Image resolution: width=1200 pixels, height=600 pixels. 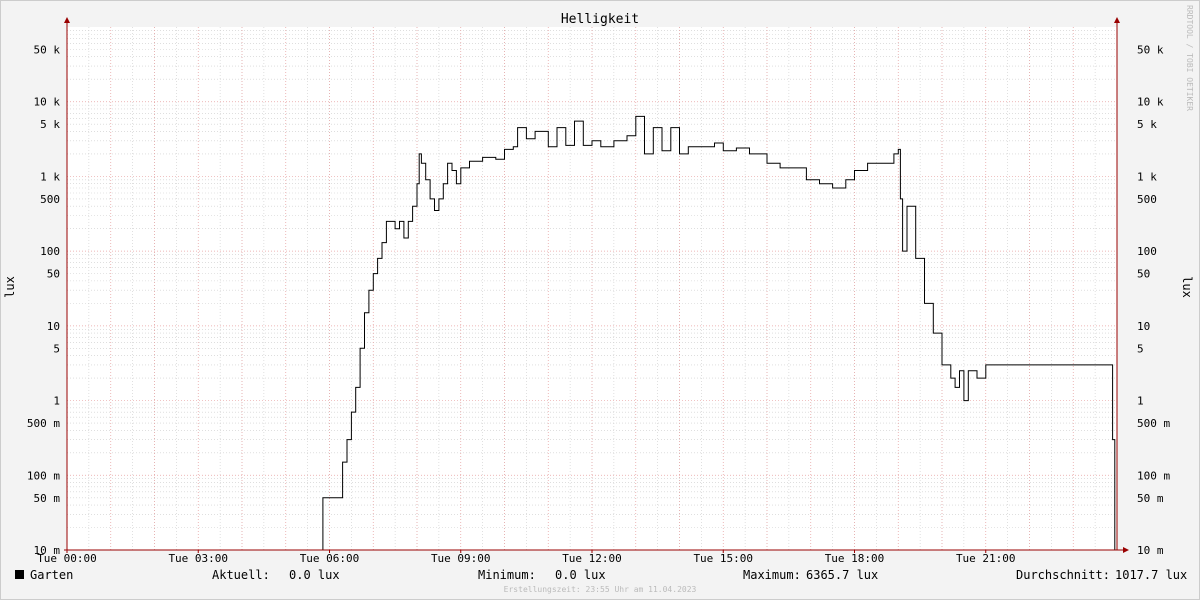 I want to click on x-tick-label: Tue 09:00, so click(x=461, y=558).